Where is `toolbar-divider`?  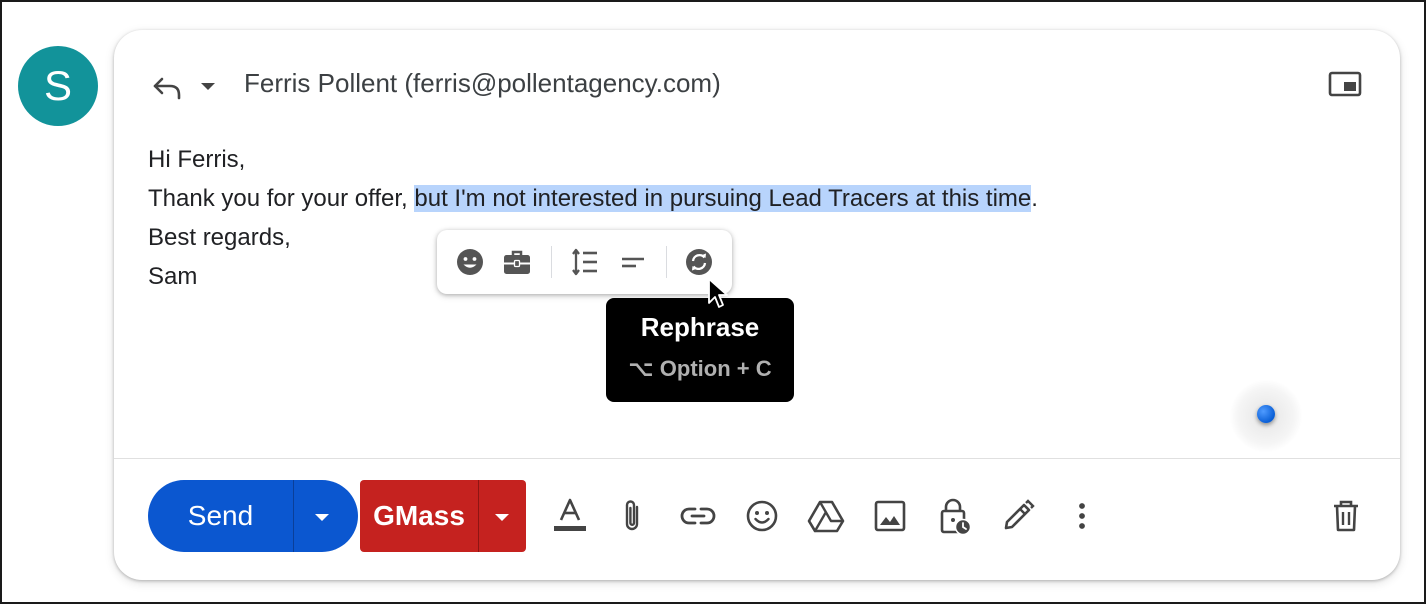 toolbar-divider is located at coordinates (757, 458).